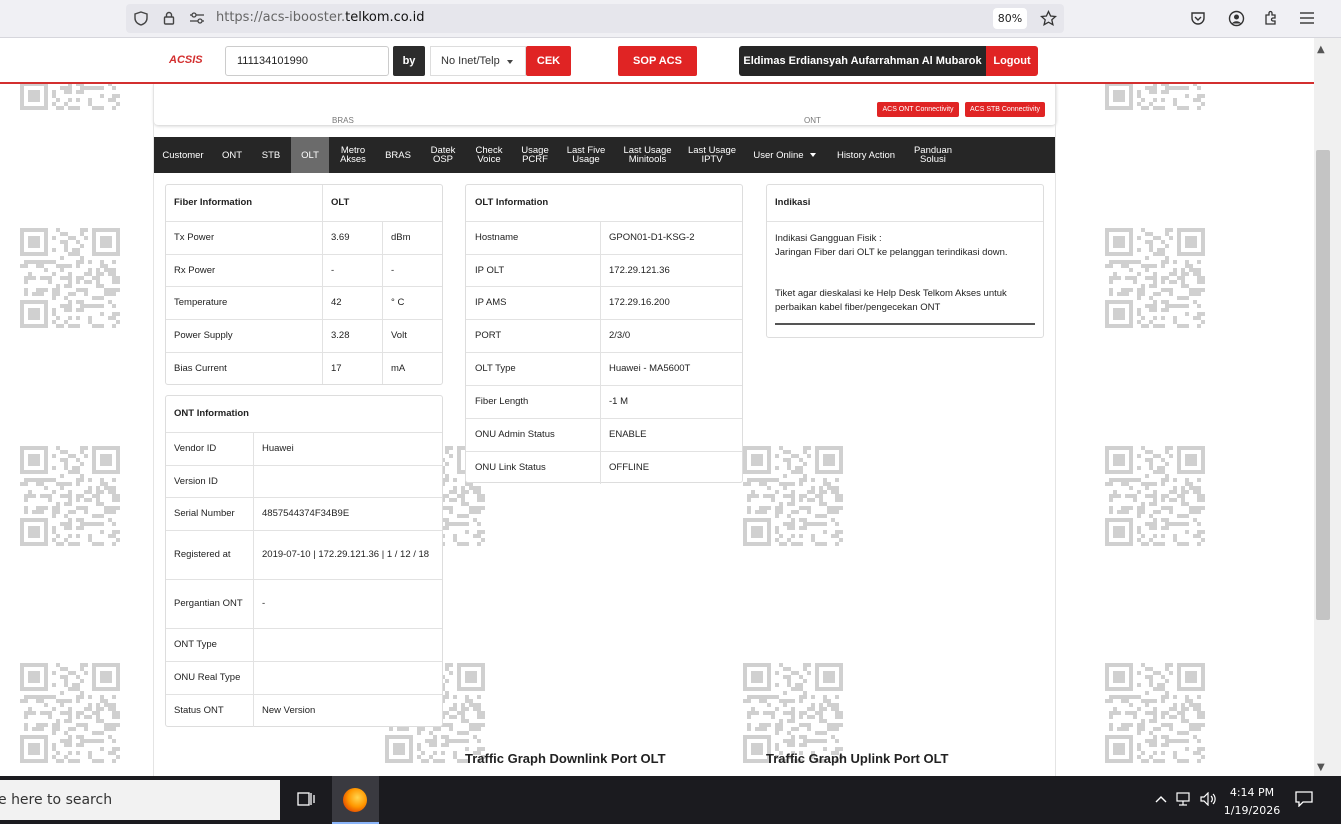  I want to click on tab-check-voice: Check Voice, so click(489, 155).